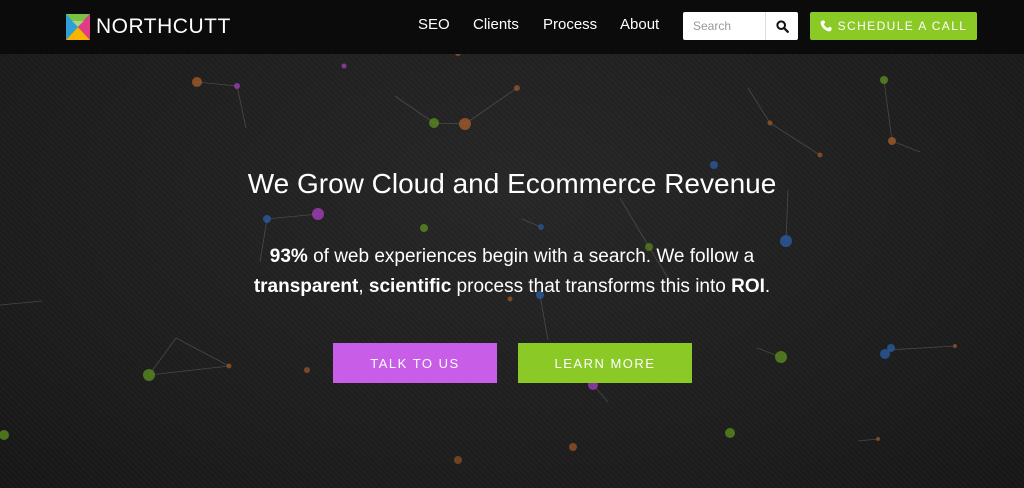 The image size is (1024, 488). I want to click on nav-item-about: About, so click(639, 24).